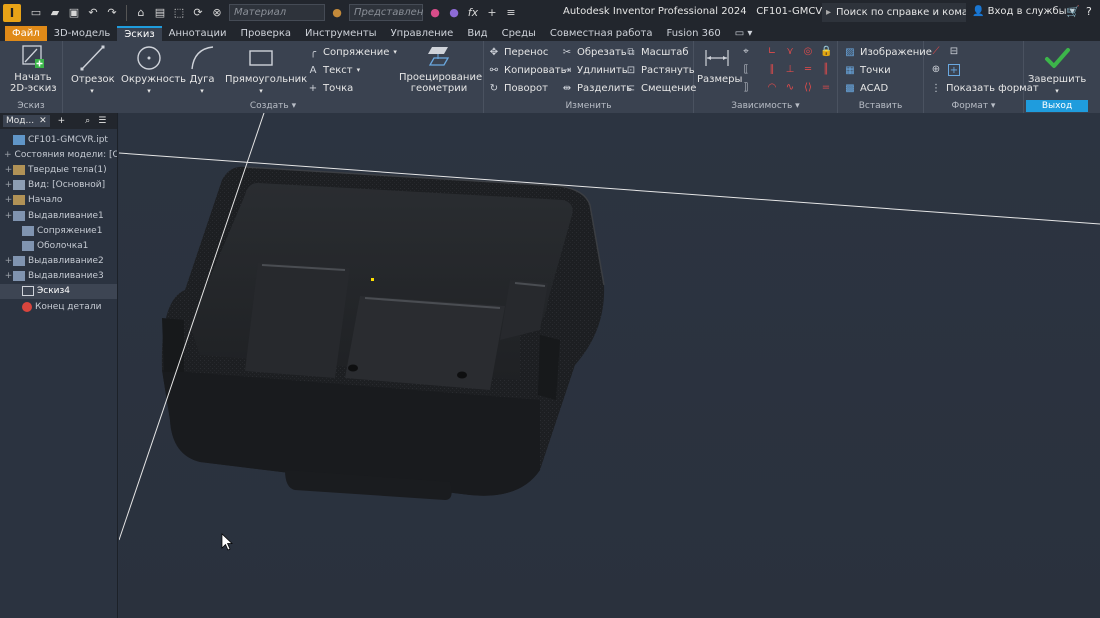 This screenshot has height=618, width=1100. What do you see at coordinates (984, 88) in the screenshot?
I see `show-format-button: ⋮ Показать формат` at bounding box center [984, 88].